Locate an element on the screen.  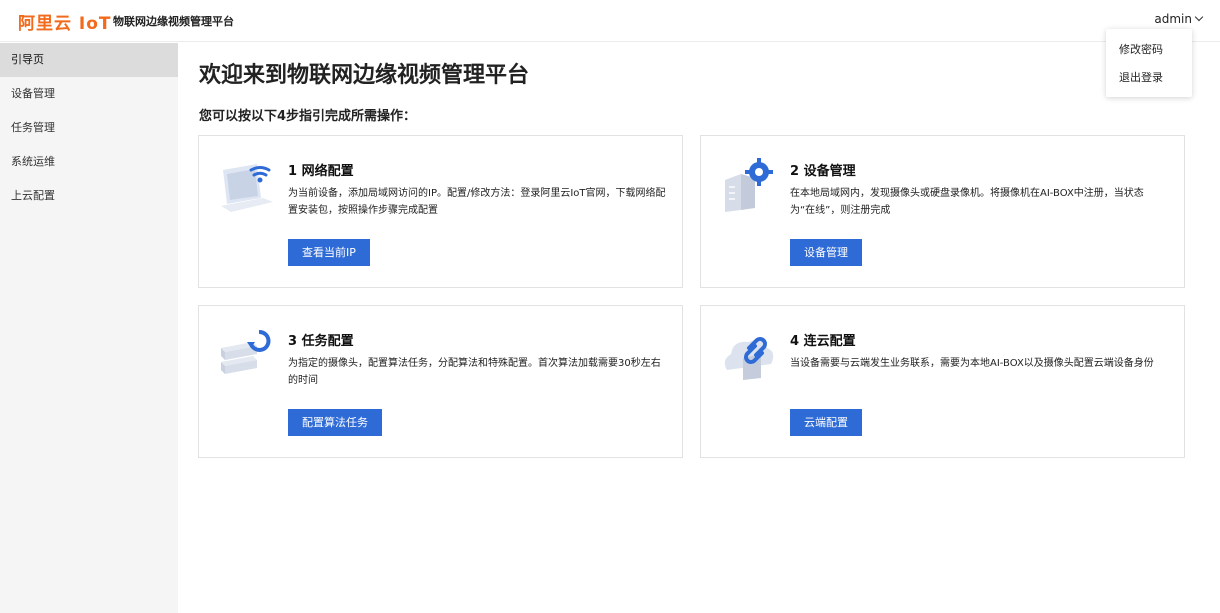
card-description: 当设备需要与云端发生业务联系，需要为本地AI-BOX以及摄像头配置云端设备身份 is located at coordinates (972, 363).